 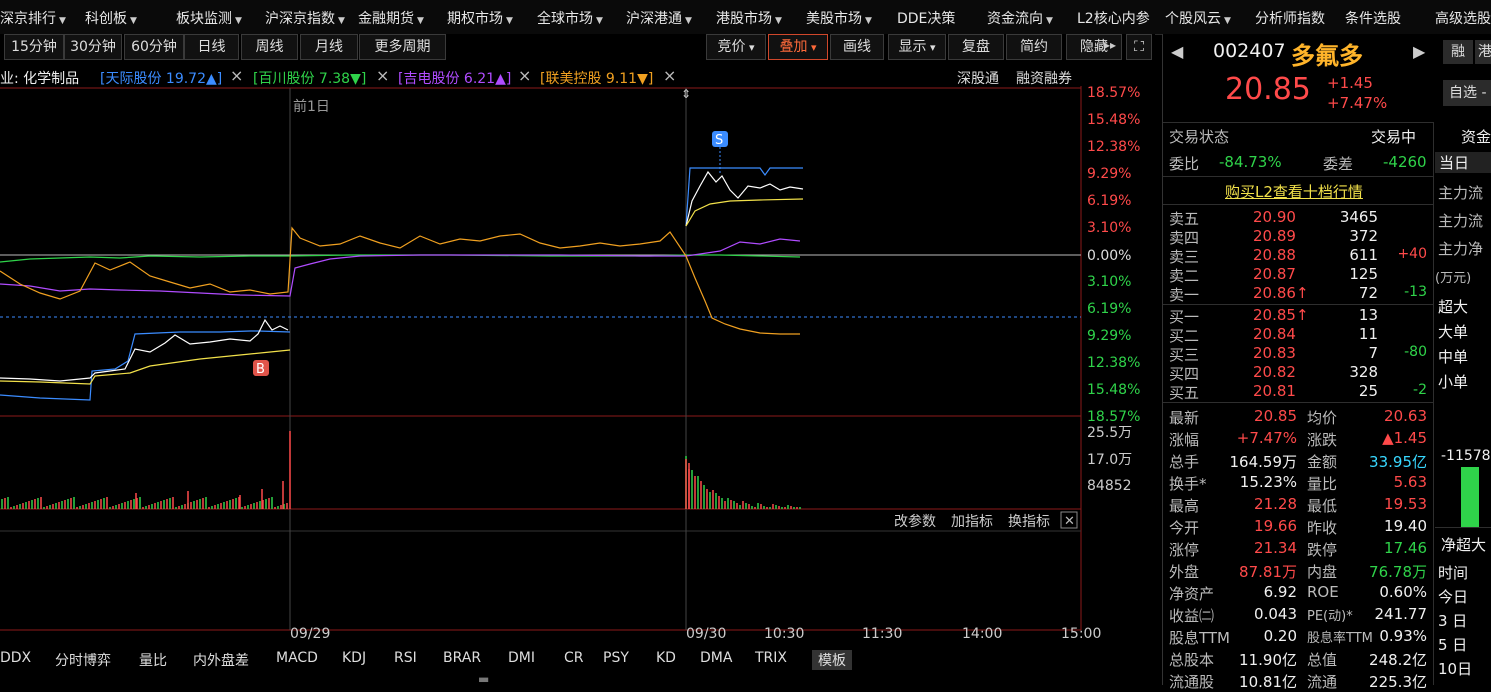 What do you see at coordinates (221, 660) in the screenshot?
I see `indicator-tab: 内外盘差` at bounding box center [221, 660].